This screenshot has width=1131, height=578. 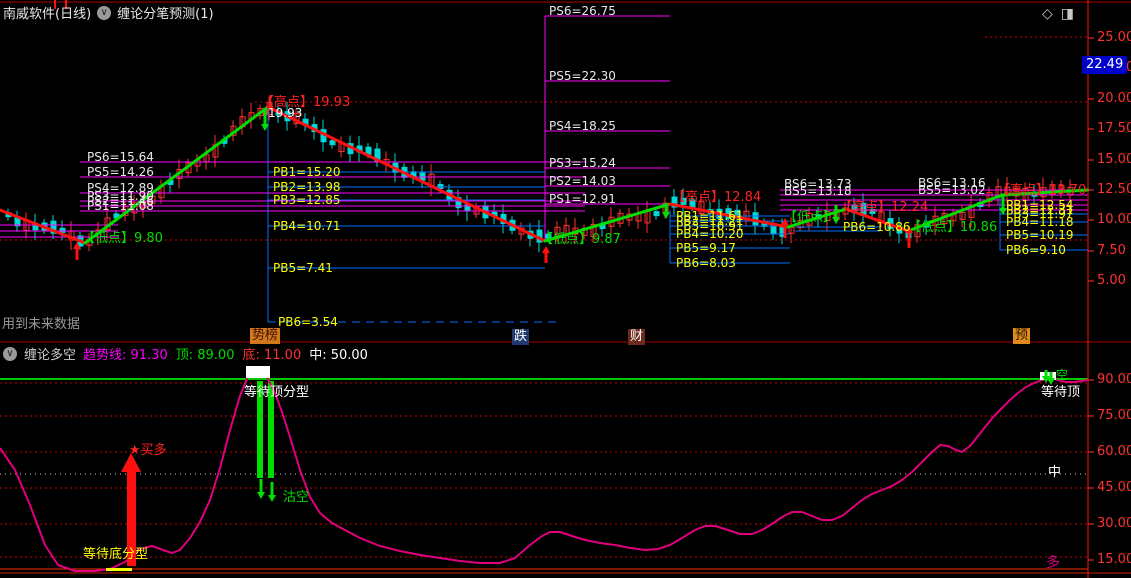 I want to click on sub-indicator-title: 缠论多空, so click(x=50, y=355).